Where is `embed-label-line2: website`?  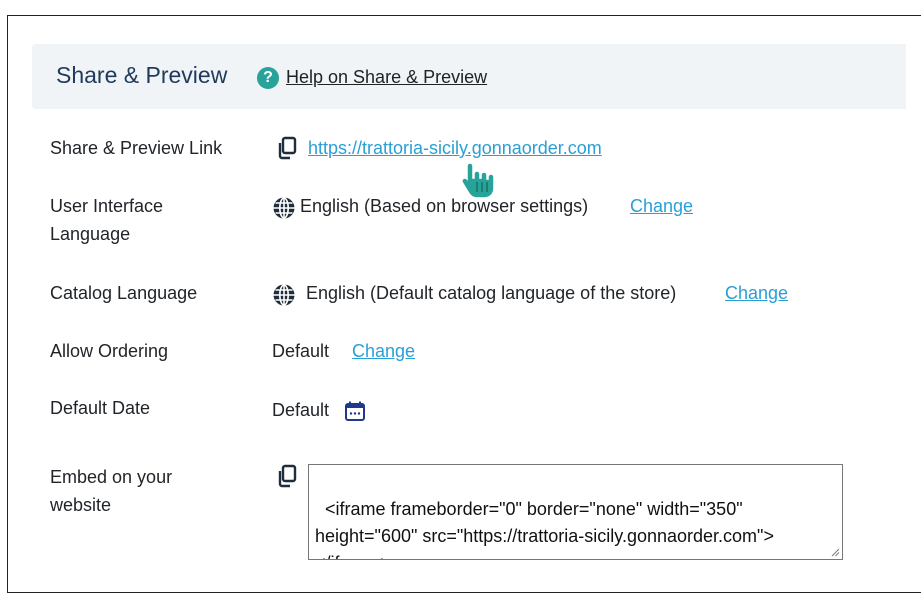 embed-label-line2: website is located at coordinates (81, 505).